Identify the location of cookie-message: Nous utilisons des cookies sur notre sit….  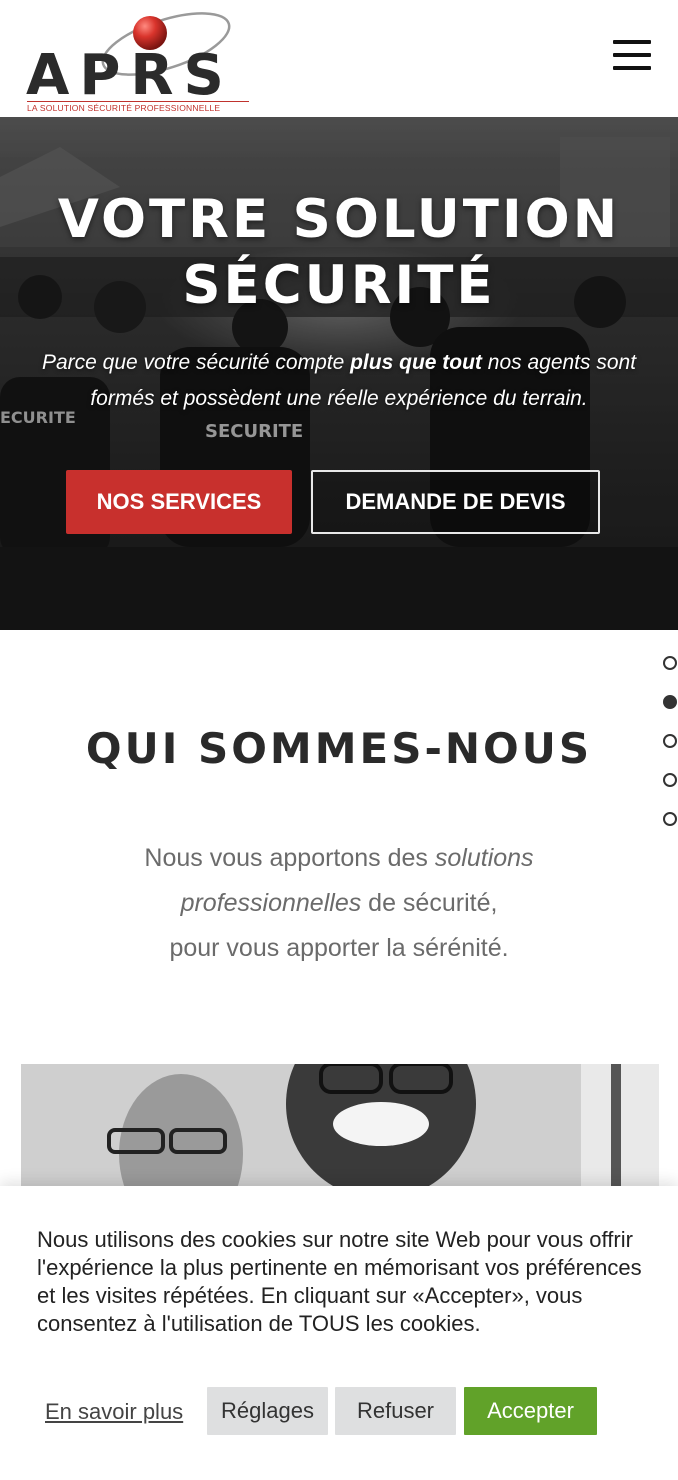
(339, 1281).